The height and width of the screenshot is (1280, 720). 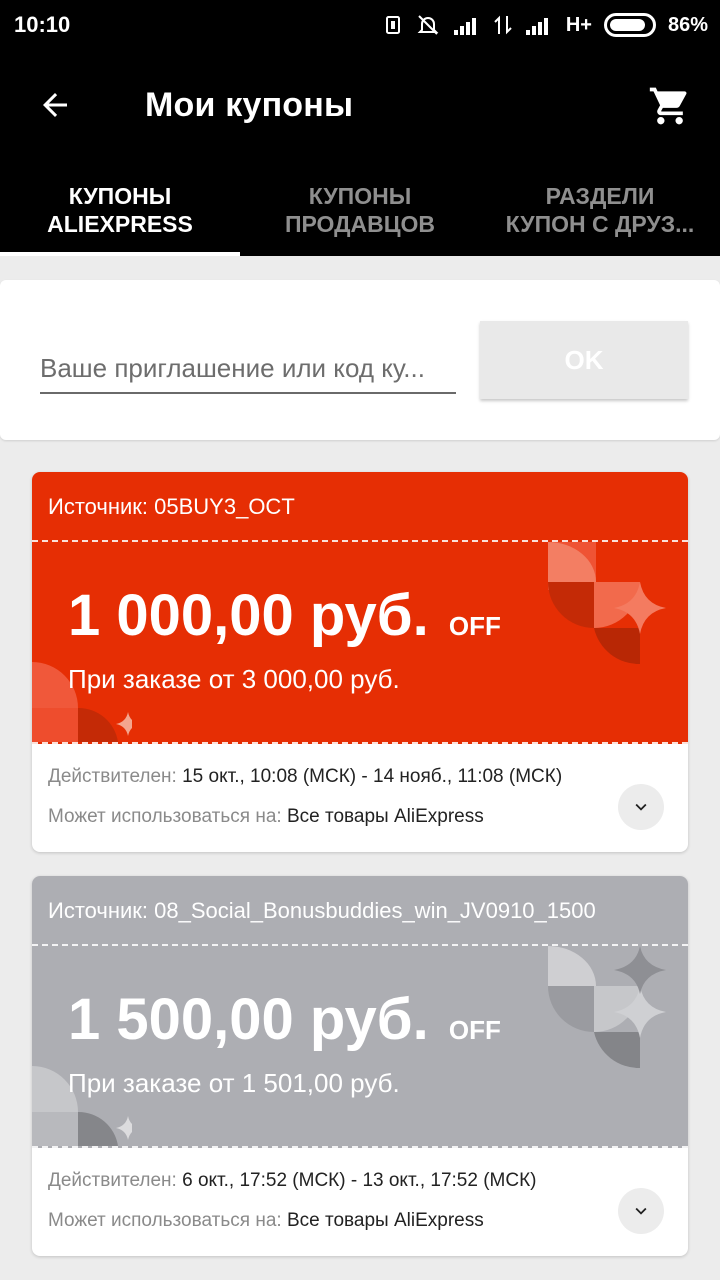 I want to click on ok-button: OK, so click(x=584, y=360).